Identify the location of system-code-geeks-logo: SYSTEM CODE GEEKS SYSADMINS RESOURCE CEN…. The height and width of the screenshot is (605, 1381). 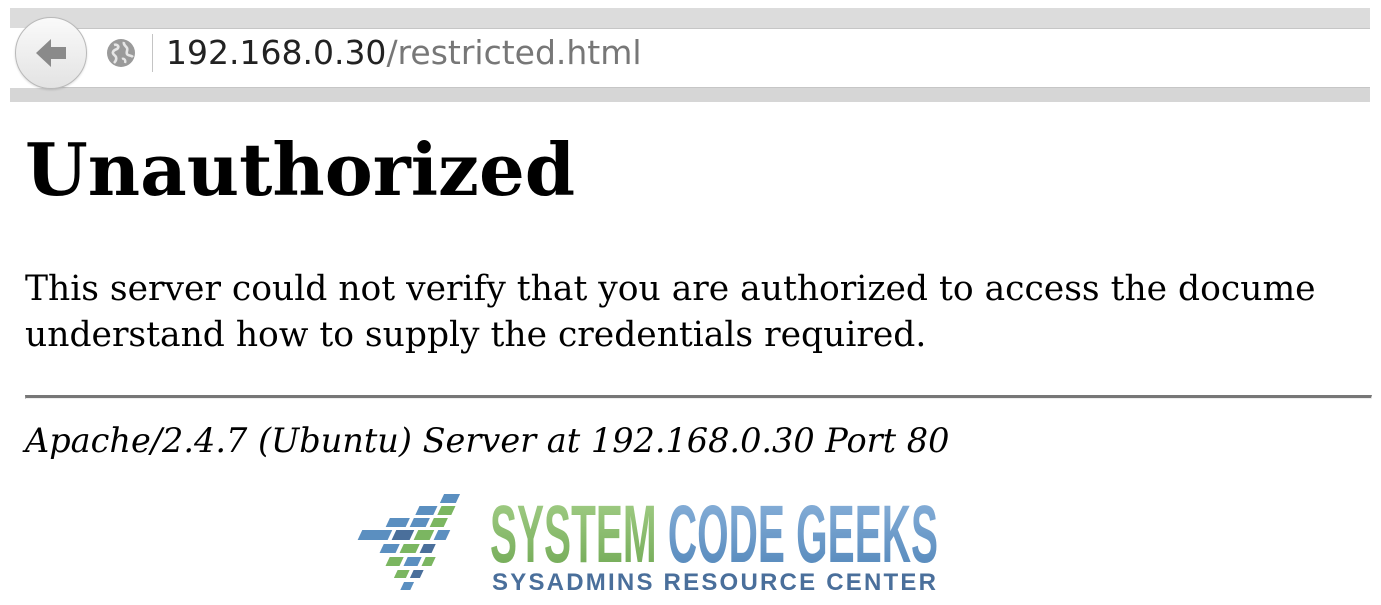
(645, 544).